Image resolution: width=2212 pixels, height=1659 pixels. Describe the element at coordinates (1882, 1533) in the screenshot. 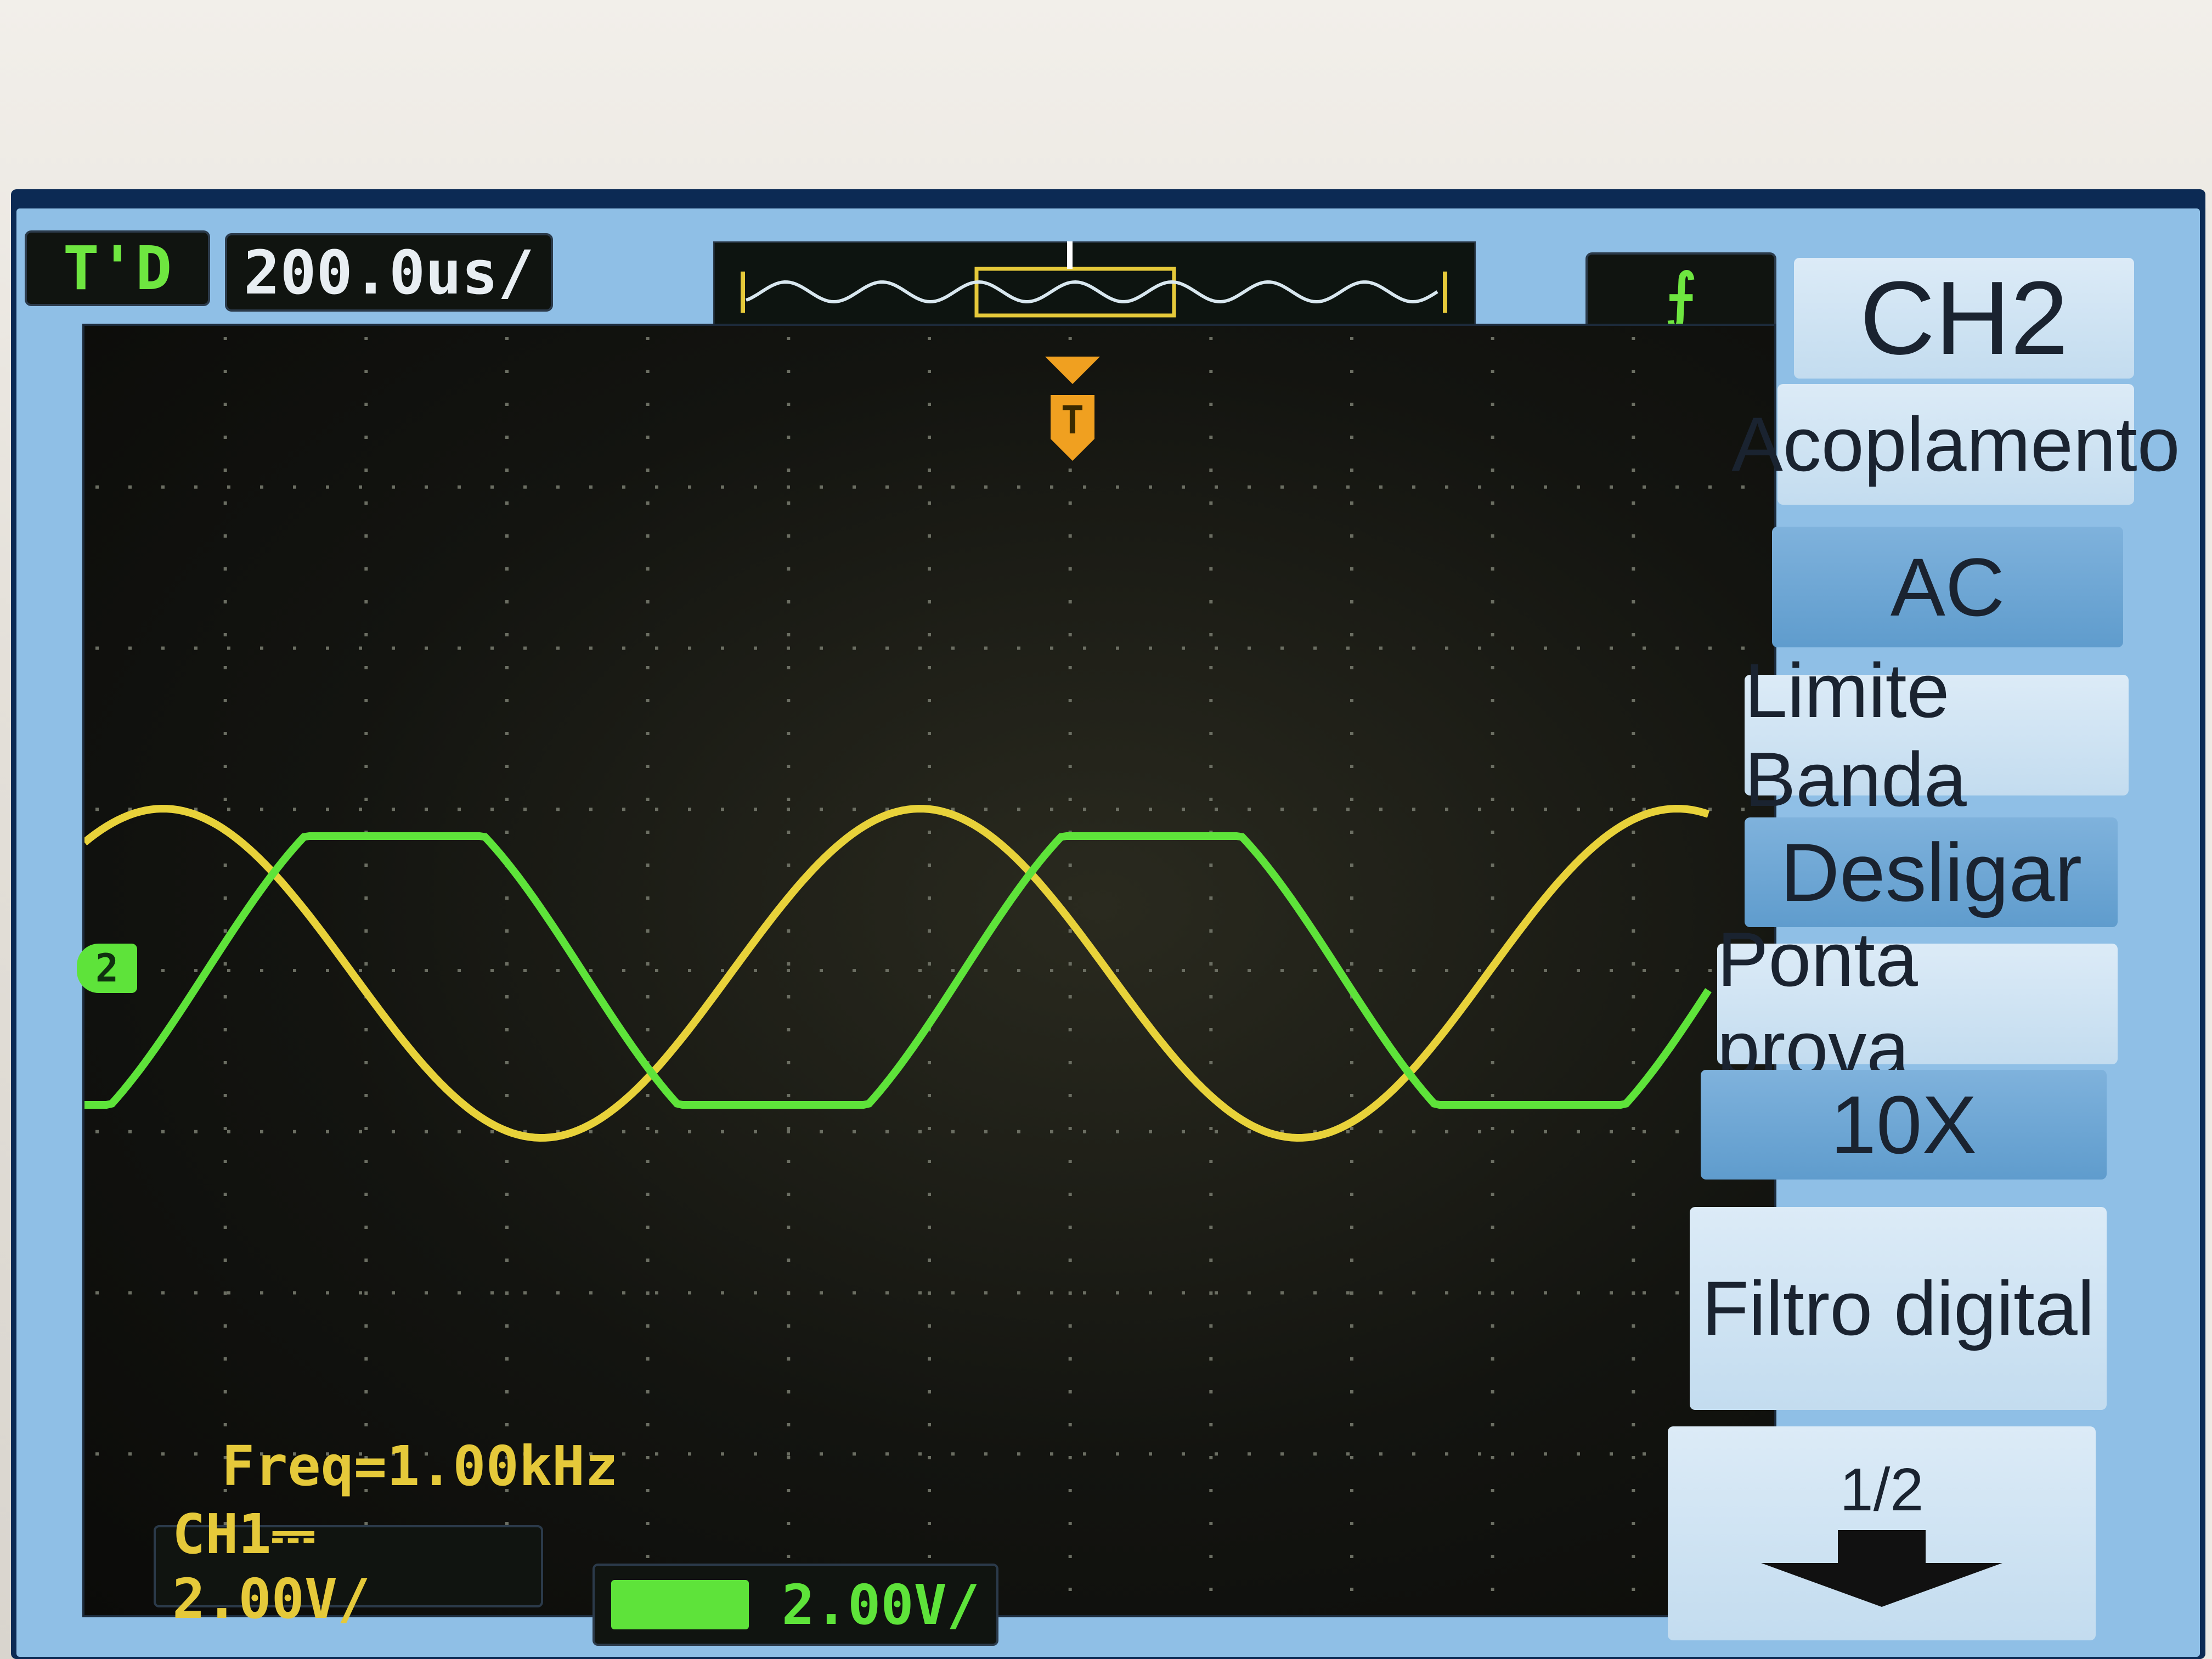

I see `next-page-button: 1/2` at that location.